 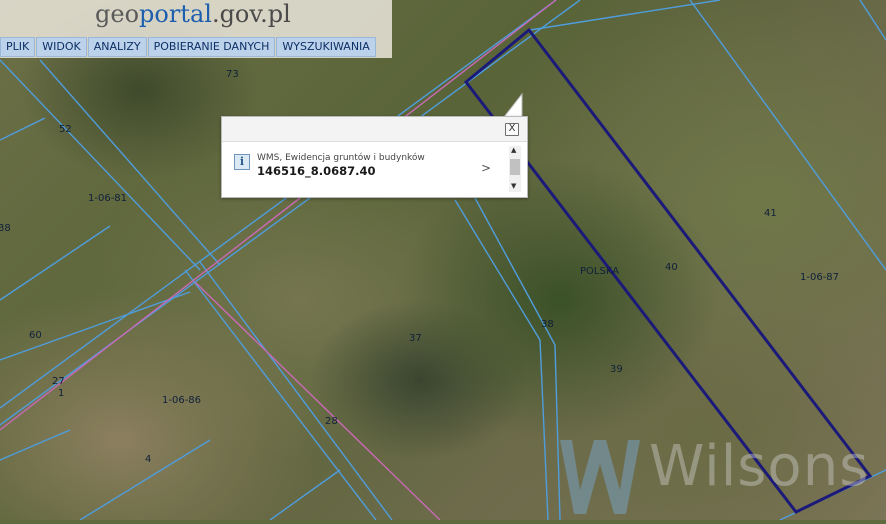 I want to click on parcel-label: 27, so click(x=58, y=381).